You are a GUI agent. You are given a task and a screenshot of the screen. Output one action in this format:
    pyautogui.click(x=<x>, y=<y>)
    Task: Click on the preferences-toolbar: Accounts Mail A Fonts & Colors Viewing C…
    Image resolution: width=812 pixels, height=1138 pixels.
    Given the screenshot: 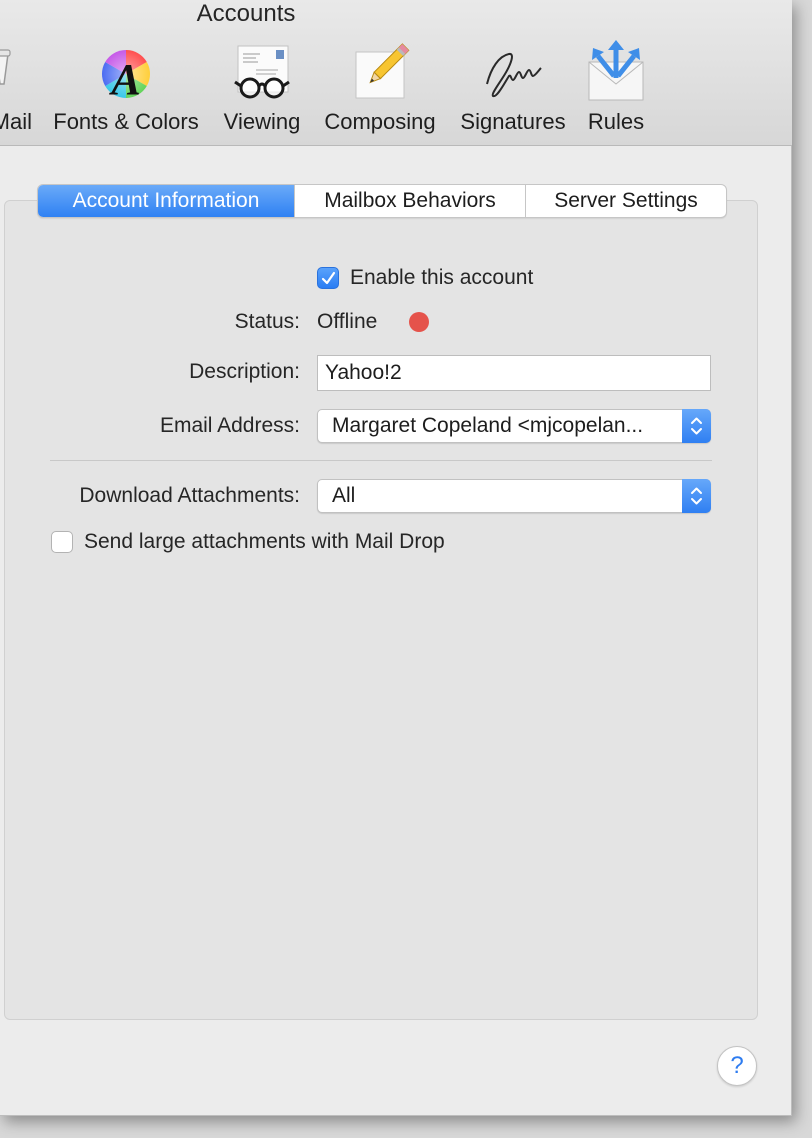 What is the action you would take?
    pyautogui.click(x=396, y=73)
    